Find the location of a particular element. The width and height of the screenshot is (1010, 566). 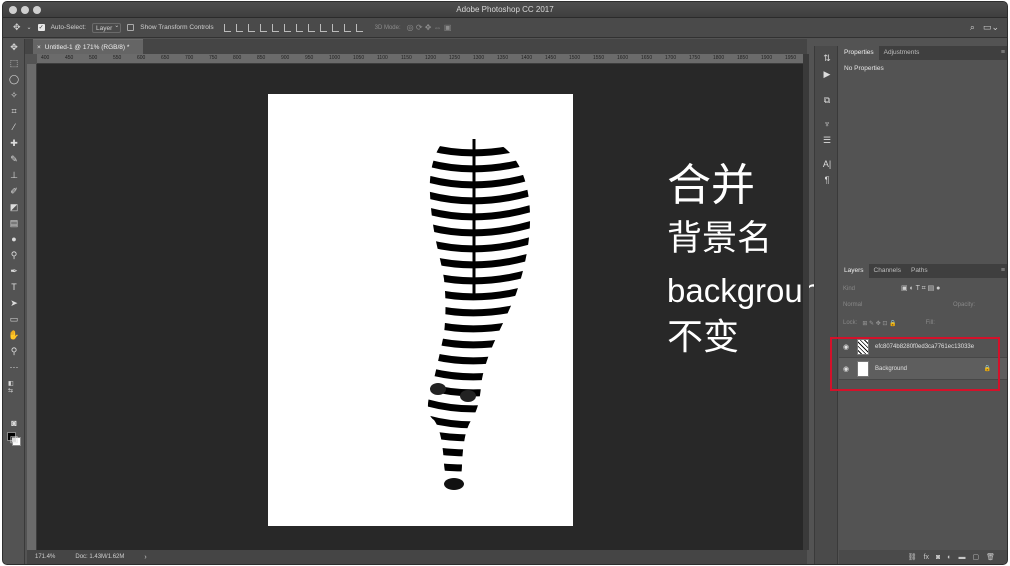

ruler-tick-label: 1900 is located at coordinates (767, 58).